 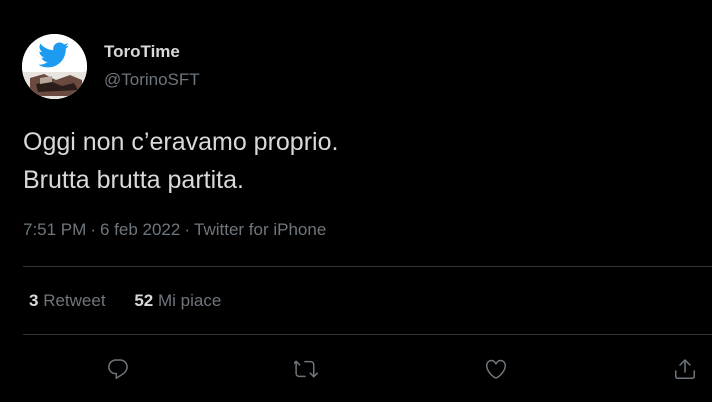 What do you see at coordinates (152, 80) in the screenshot?
I see `author-handle: @TorinoSFT` at bounding box center [152, 80].